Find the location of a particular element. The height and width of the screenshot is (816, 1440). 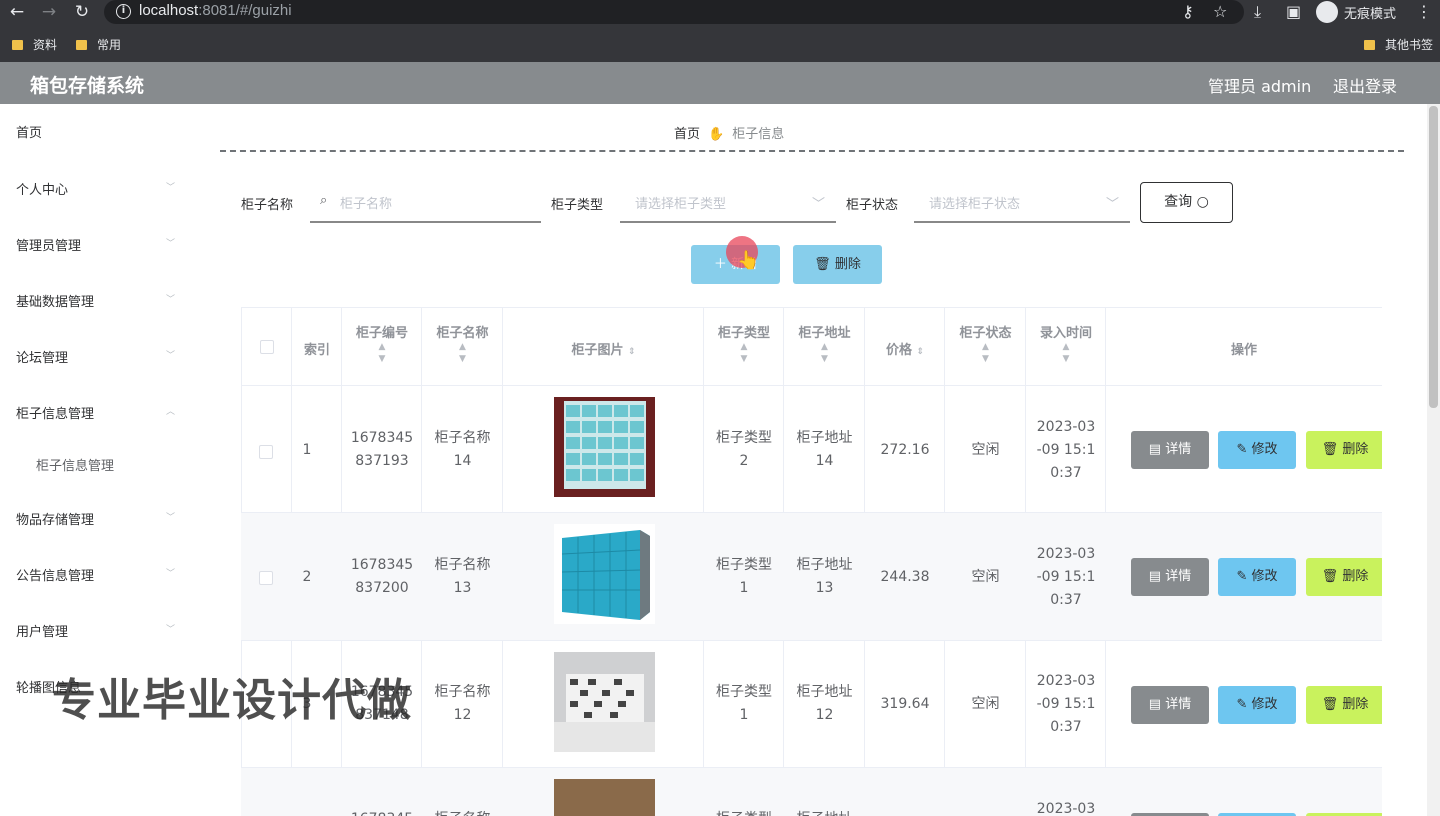

app-title: 箱包存储系统 is located at coordinates (87, 86).